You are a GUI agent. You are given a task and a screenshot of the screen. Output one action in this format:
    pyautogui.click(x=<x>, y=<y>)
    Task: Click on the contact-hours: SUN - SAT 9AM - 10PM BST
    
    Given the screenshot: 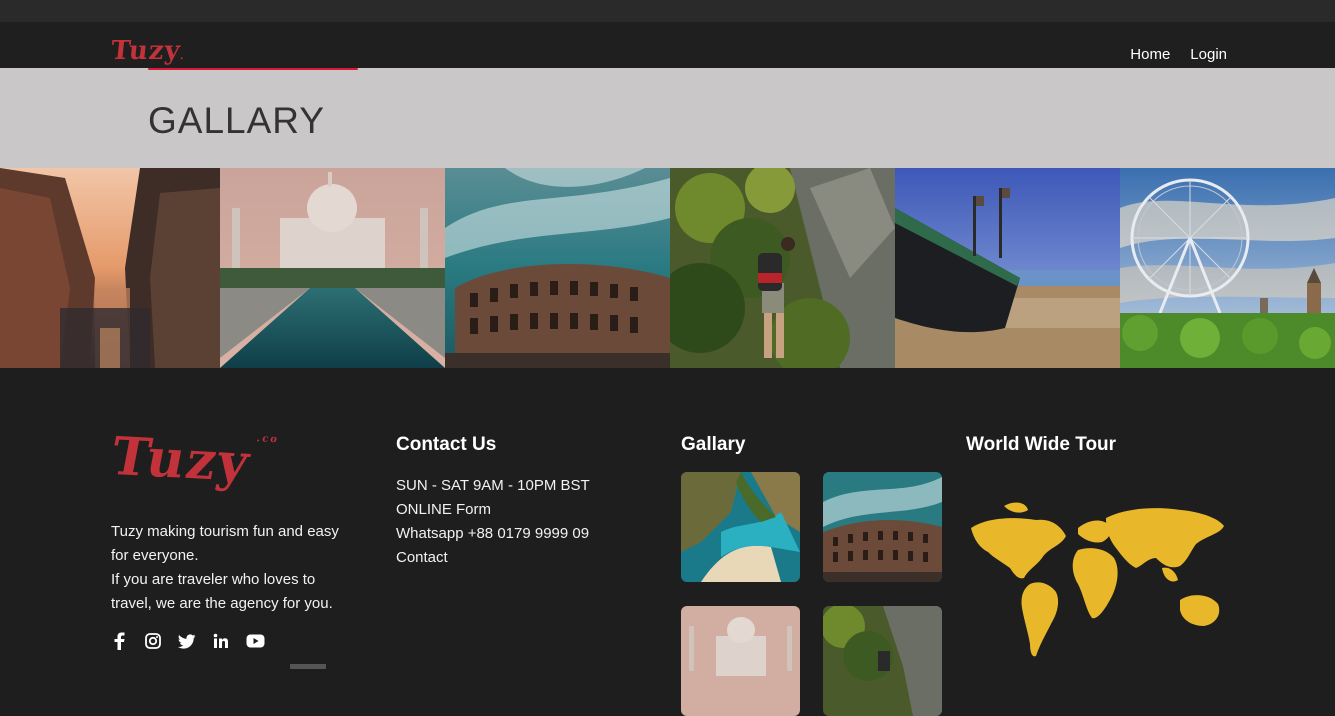 What is the action you would take?
    pyautogui.click(x=493, y=485)
    